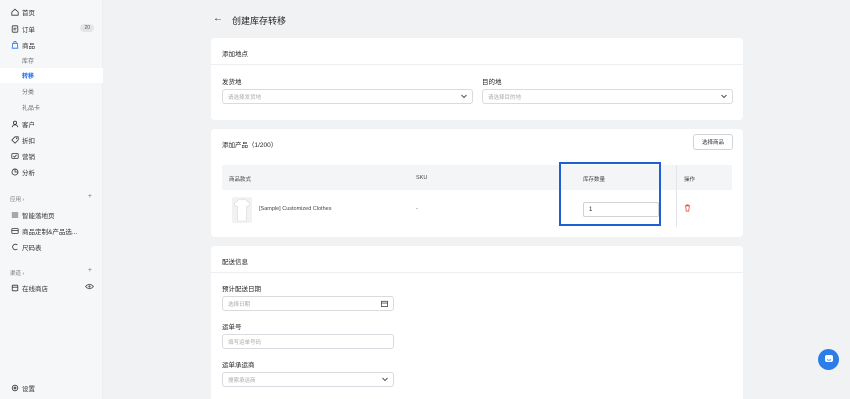 This screenshot has width=850, height=399. Describe the element at coordinates (51, 123) in the screenshot. I see `sidebar-item-customers: 客户` at that location.